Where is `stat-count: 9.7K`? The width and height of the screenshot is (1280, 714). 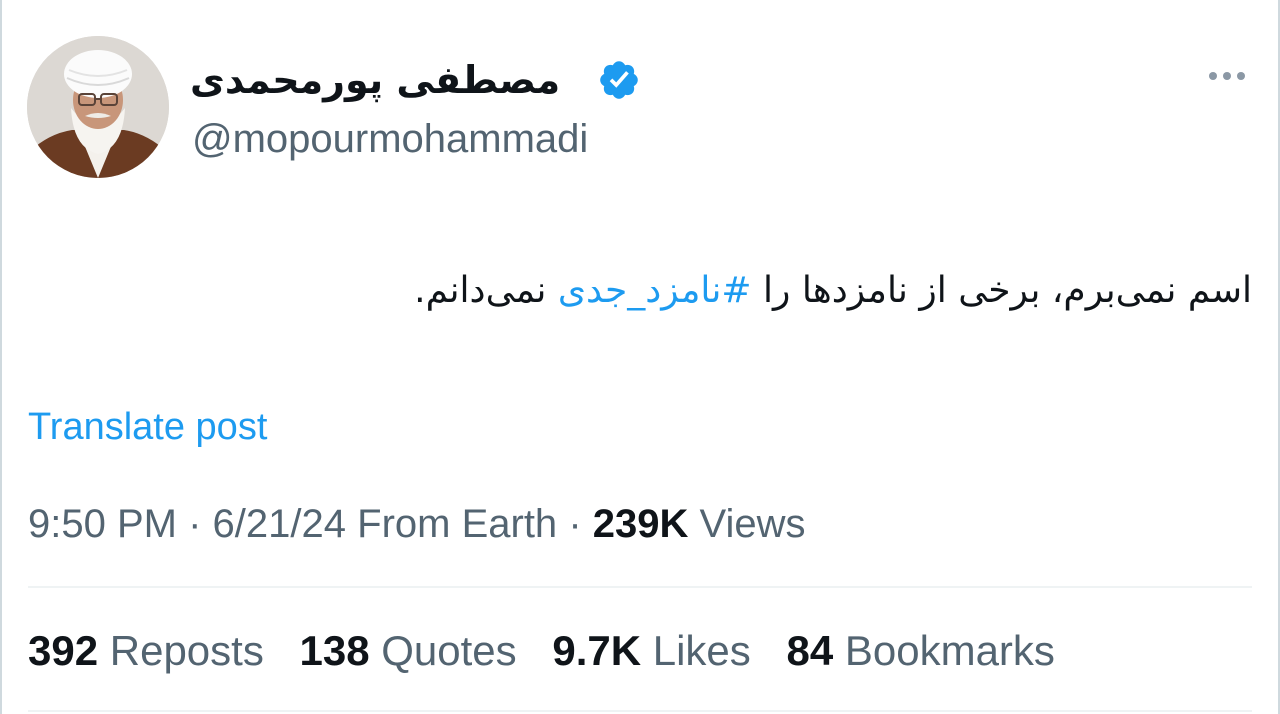 stat-count: 9.7K is located at coordinates (597, 650).